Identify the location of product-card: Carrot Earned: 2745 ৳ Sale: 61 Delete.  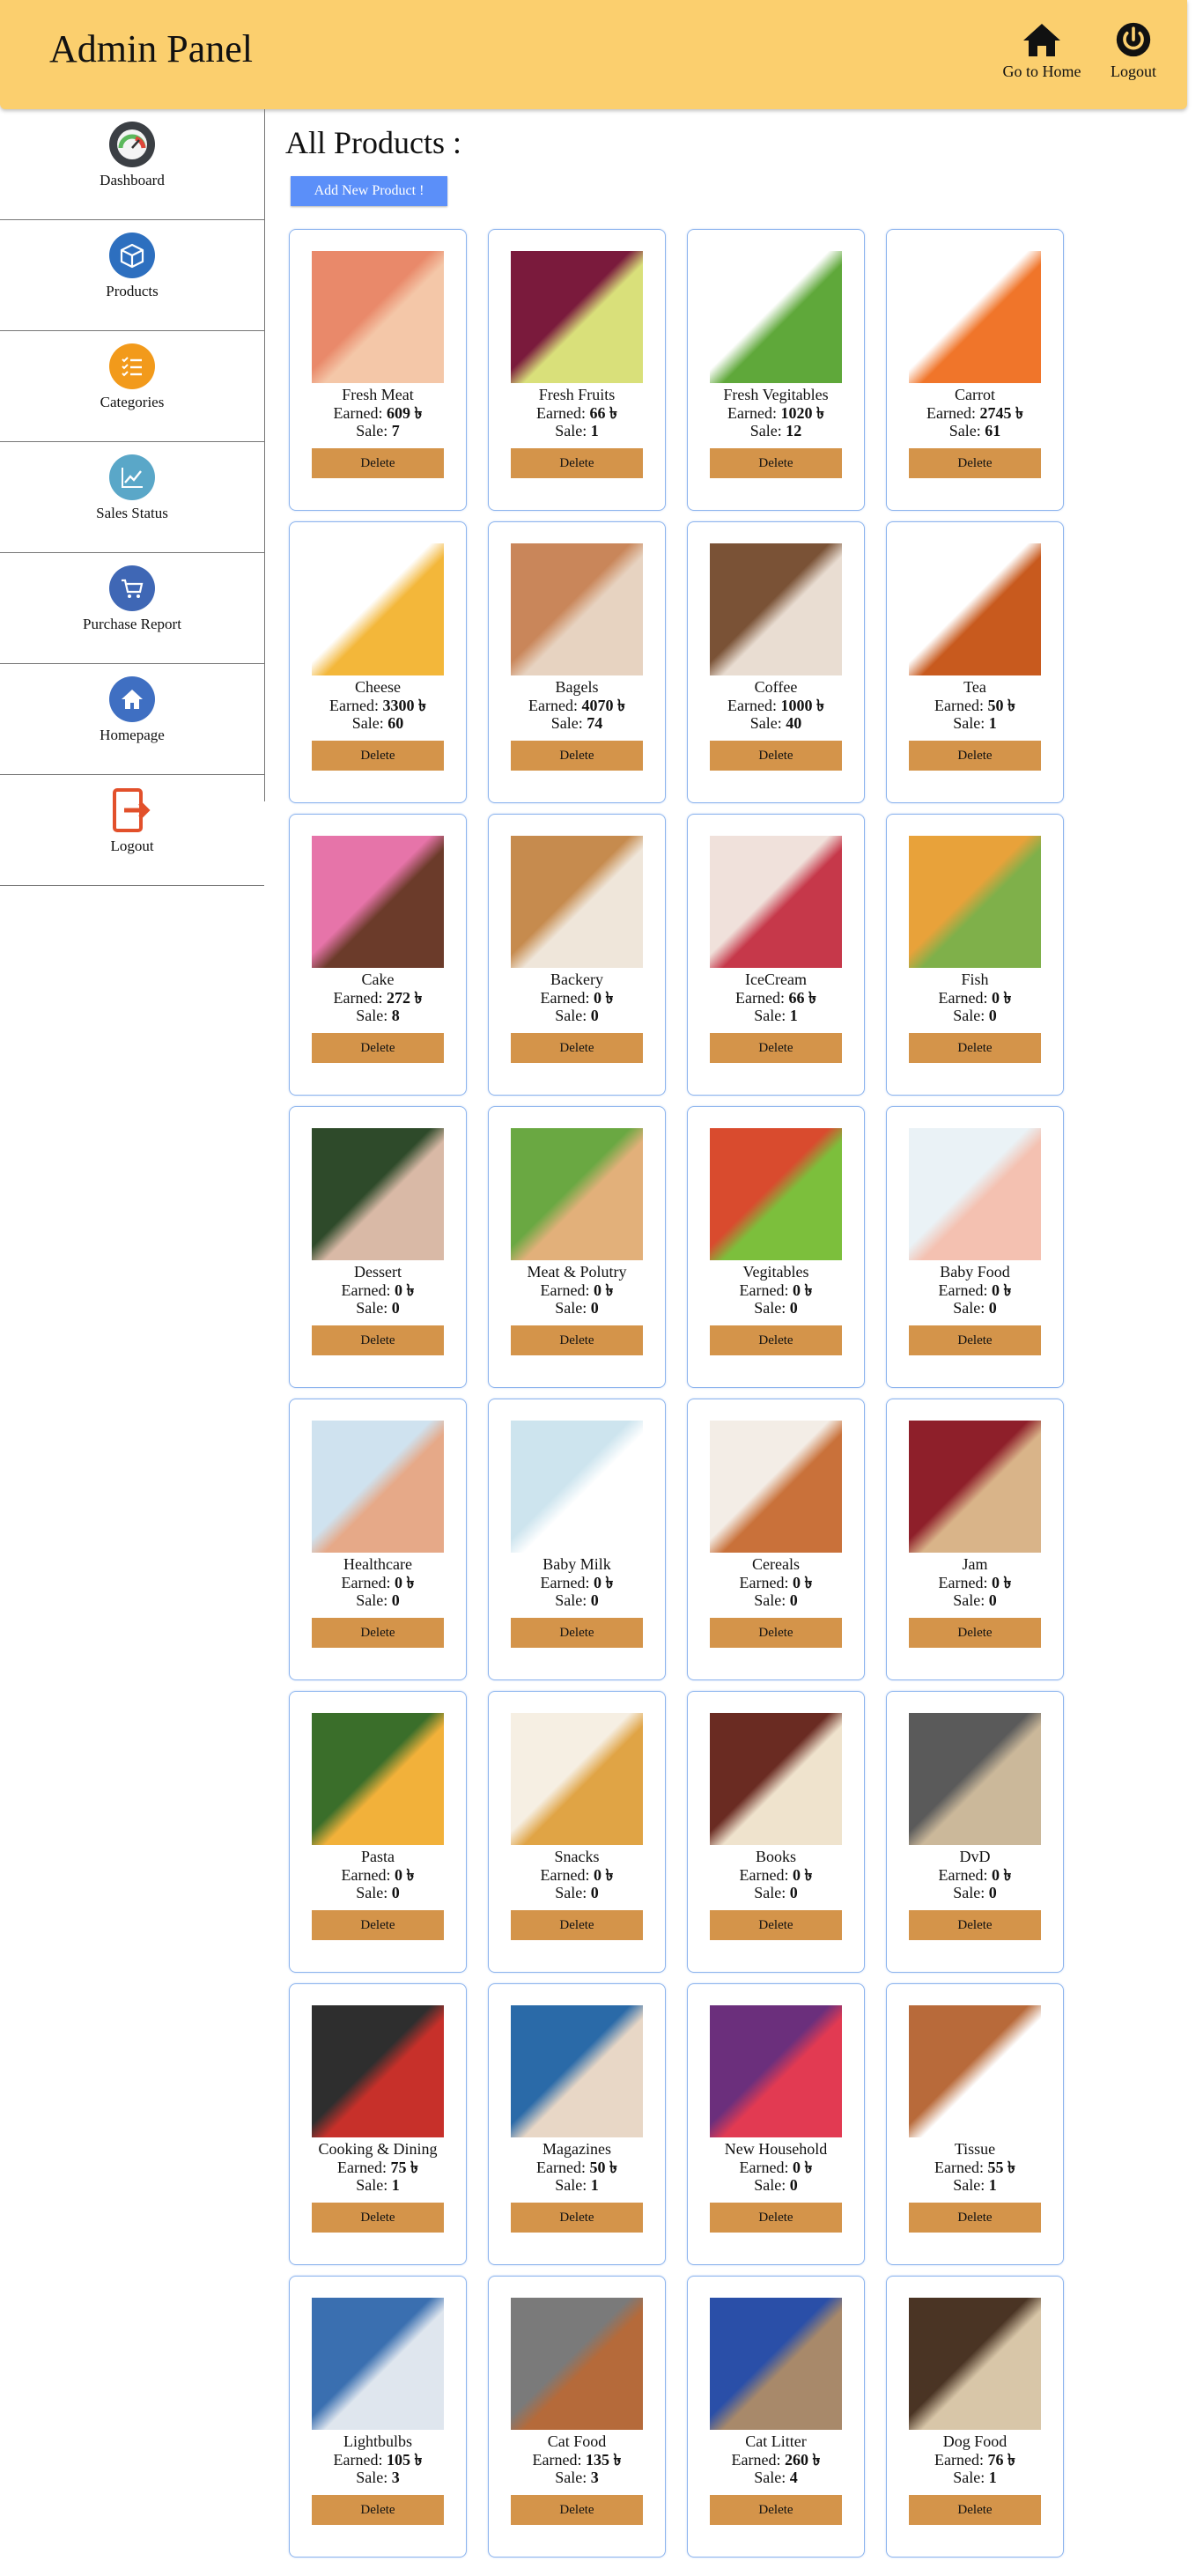
(975, 370).